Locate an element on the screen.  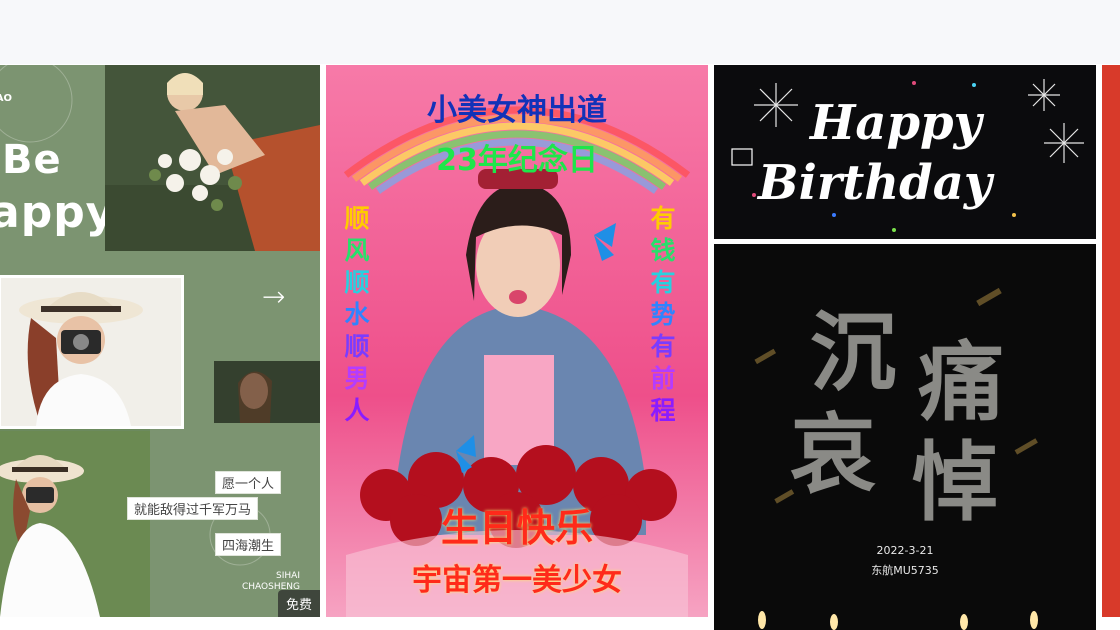
photo-woman-camera is located at coordinates (92, 352).